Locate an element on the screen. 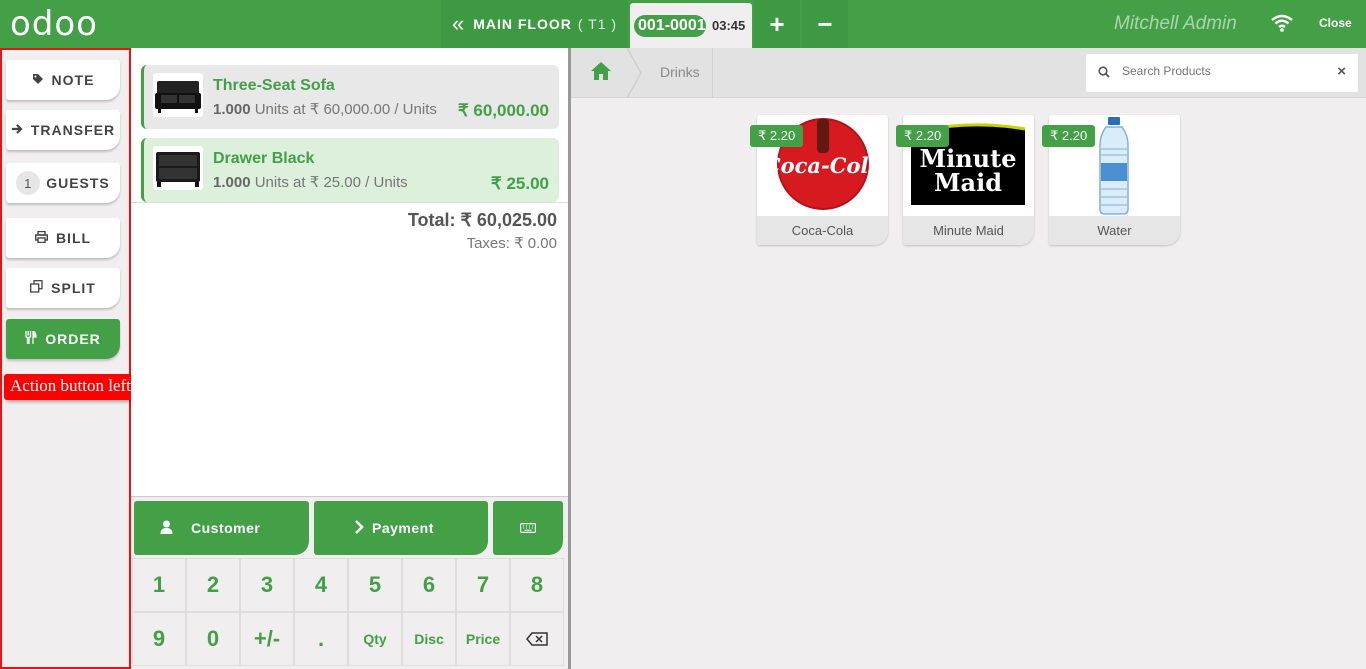 The height and width of the screenshot is (669, 1366). guests-button: 1 GUESTS is located at coordinates (63, 183).